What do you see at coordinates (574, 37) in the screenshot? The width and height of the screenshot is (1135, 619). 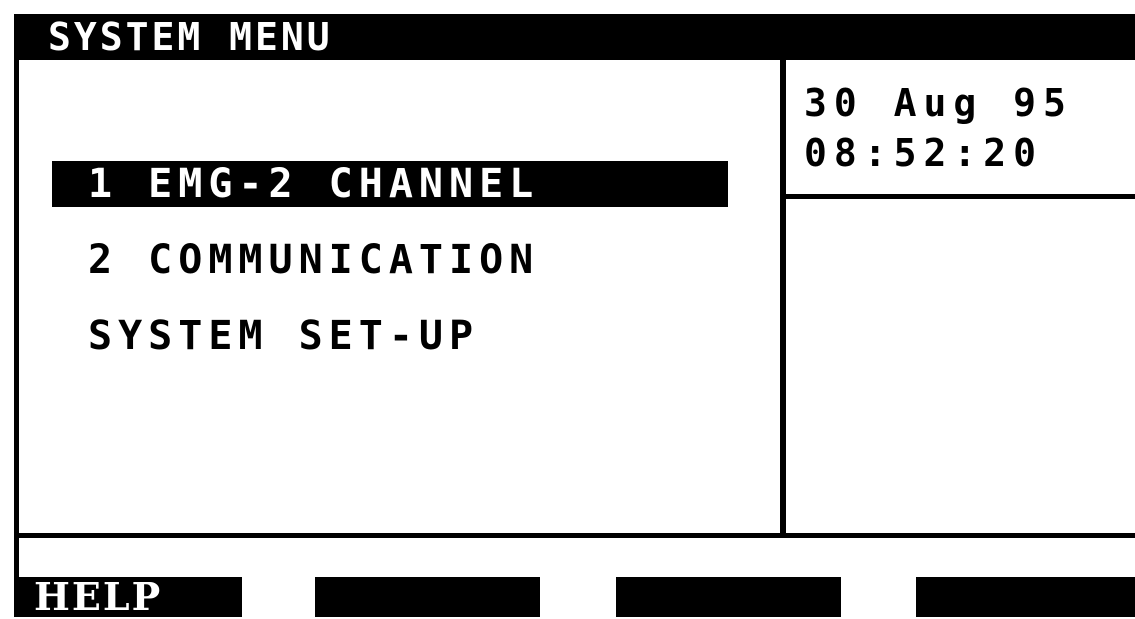 I see `title-bar: SYSTEM MENU` at bounding box center [574, 37].